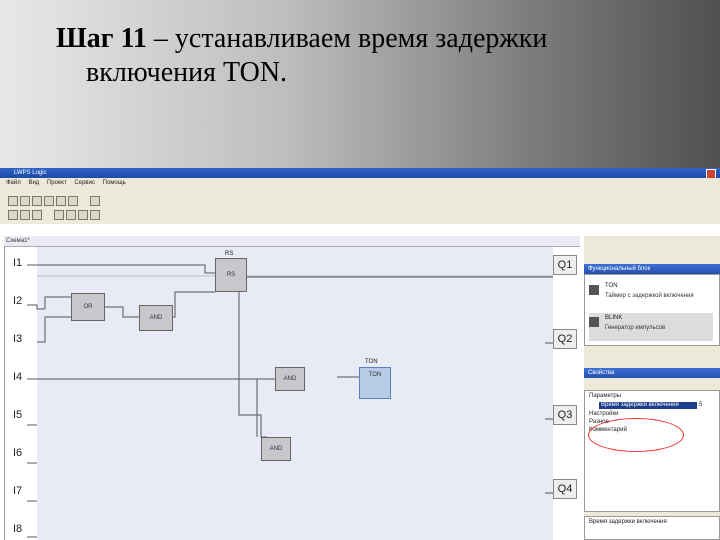 This screenshot has height=540, width=720. I want to click on wire-or-and1, so click(121, 312).